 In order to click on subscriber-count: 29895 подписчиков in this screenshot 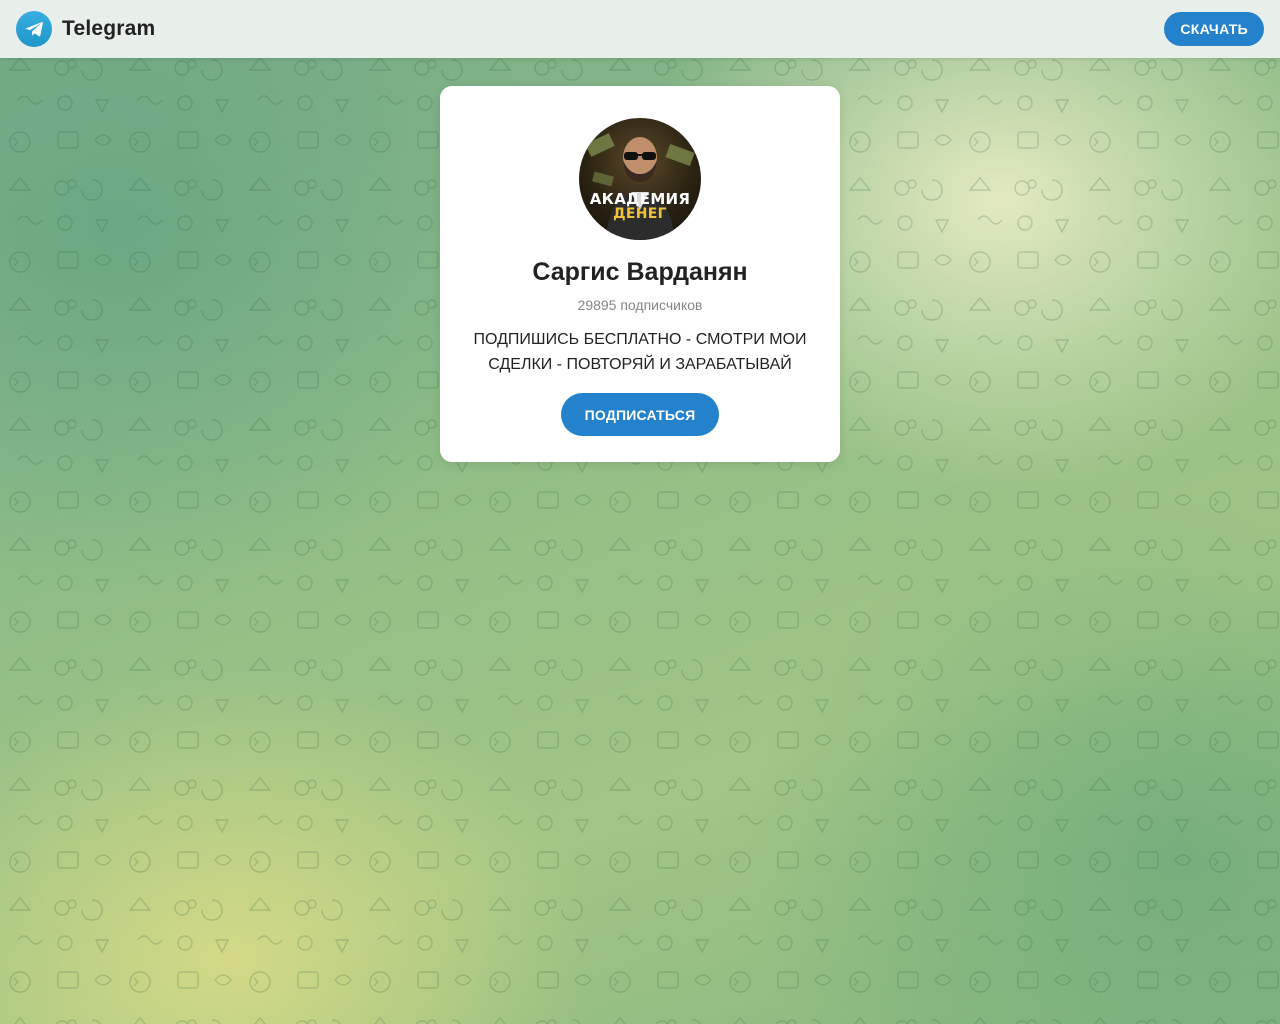, I will do `click(640, 305)`.